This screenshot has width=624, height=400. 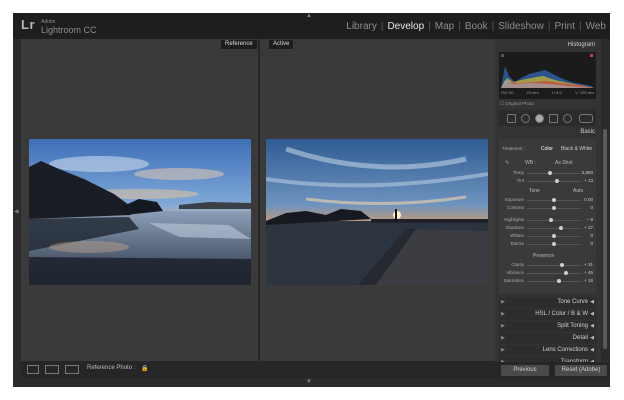 What do you see at coordinates (309, 16) in the screenshot?
I see `collapse-top-panel-icon: ▲` at bounding box center [309, 16].